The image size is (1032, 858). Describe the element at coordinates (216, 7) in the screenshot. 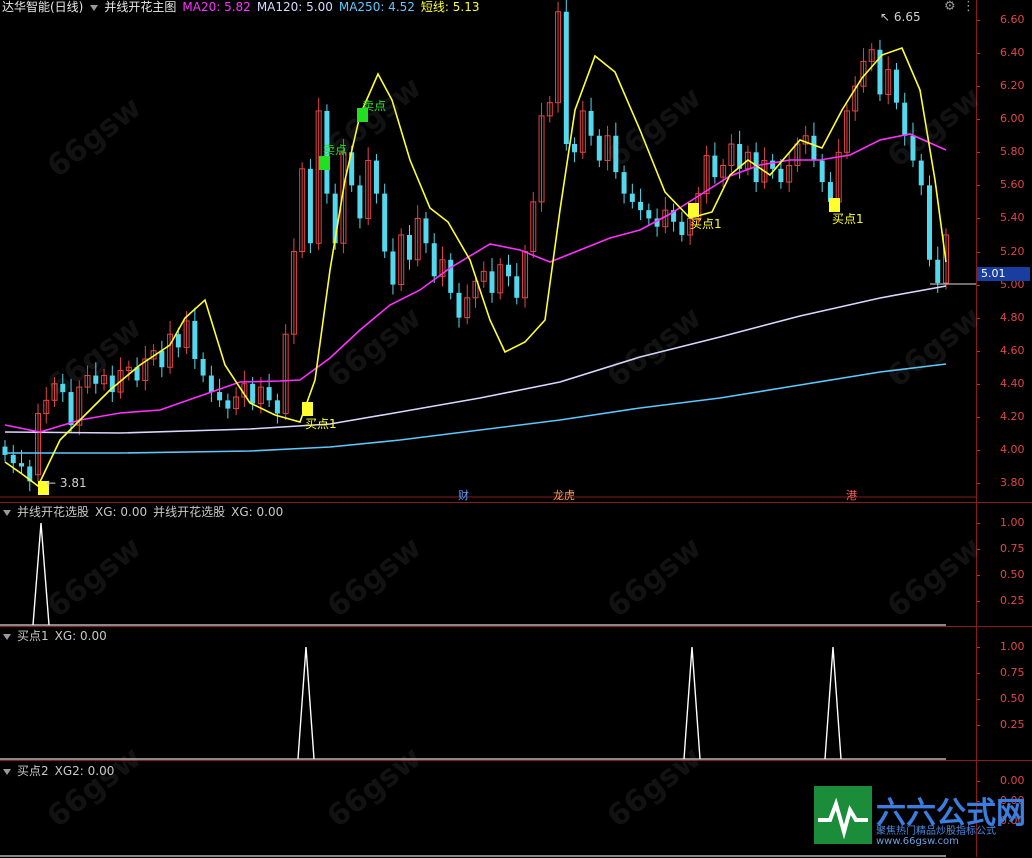

I see `ma20-readout: MA20: 5.82` at that location.